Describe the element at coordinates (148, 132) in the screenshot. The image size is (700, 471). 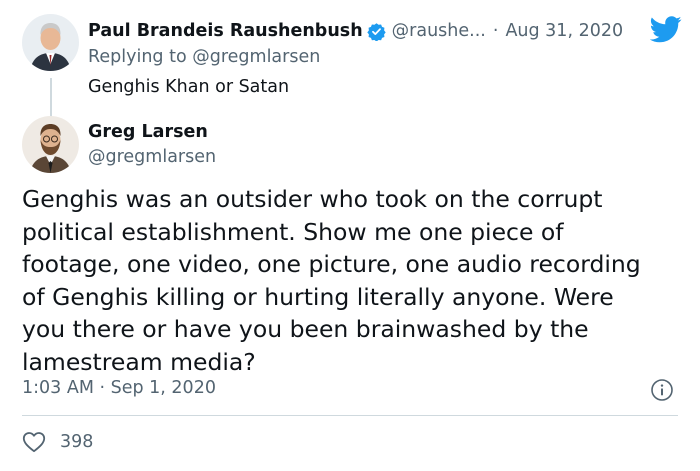
I see `tweet-author-name: Greg Larsen` at that location.